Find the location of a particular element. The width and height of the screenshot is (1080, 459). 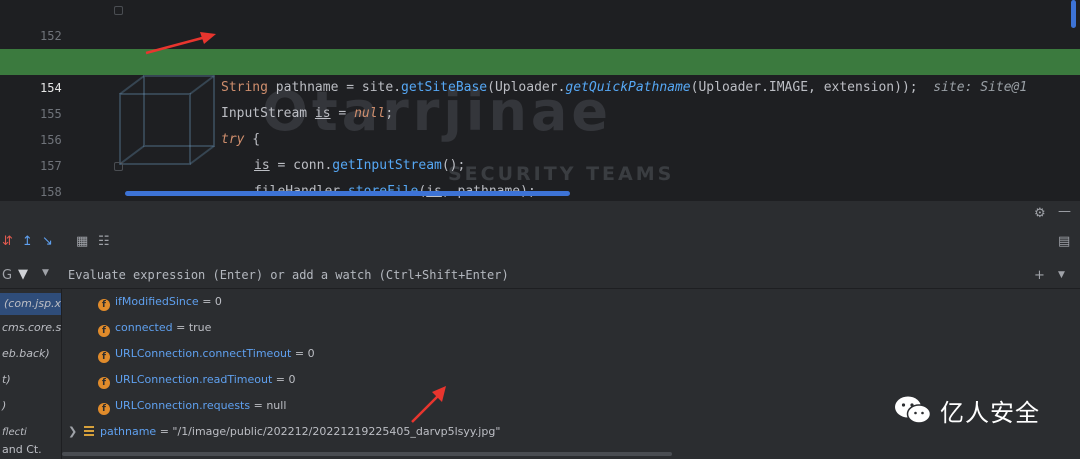

step-out-icon: ↥ is located at coordinates (27, 241).